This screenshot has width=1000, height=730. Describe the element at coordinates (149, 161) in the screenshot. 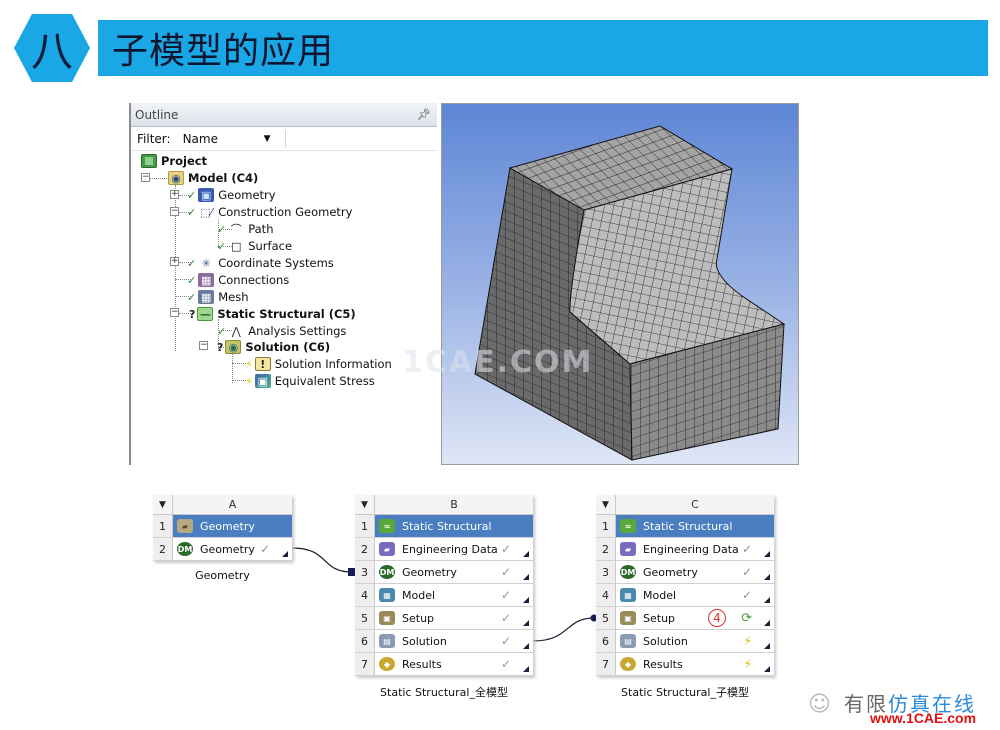

I see `project-icon` at that location.